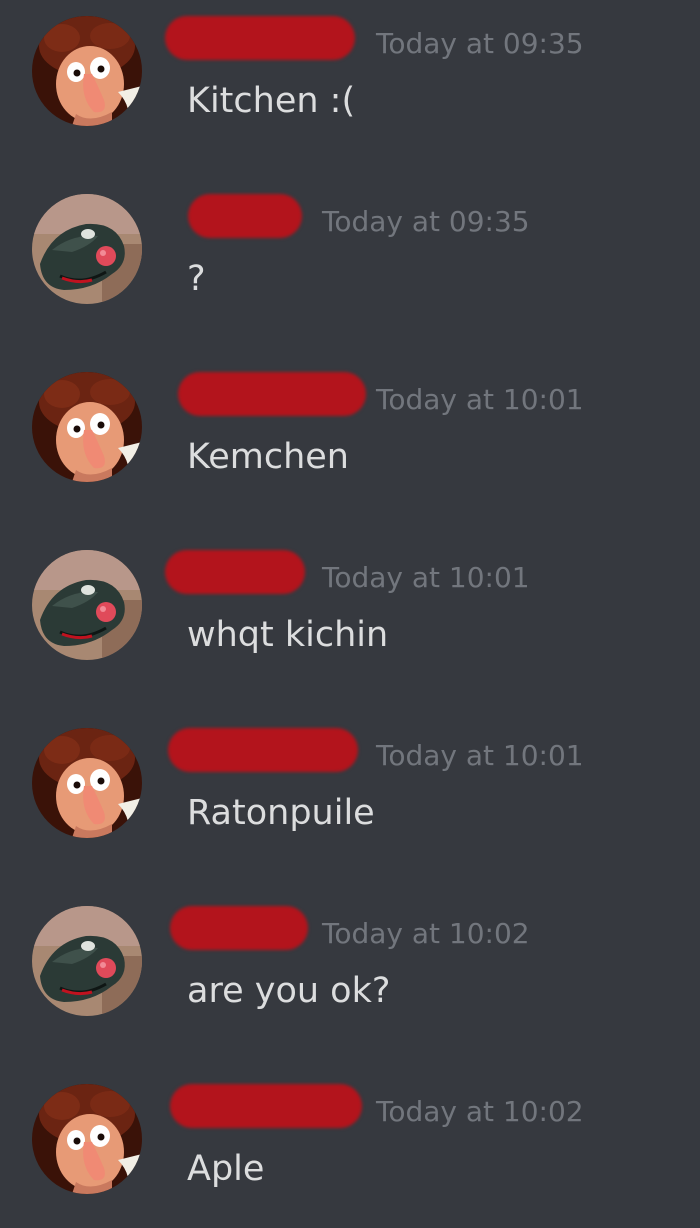 The image size is (700, 1228). I want to click on chat-message: Today at 09:35 ?, so click(350, 258).